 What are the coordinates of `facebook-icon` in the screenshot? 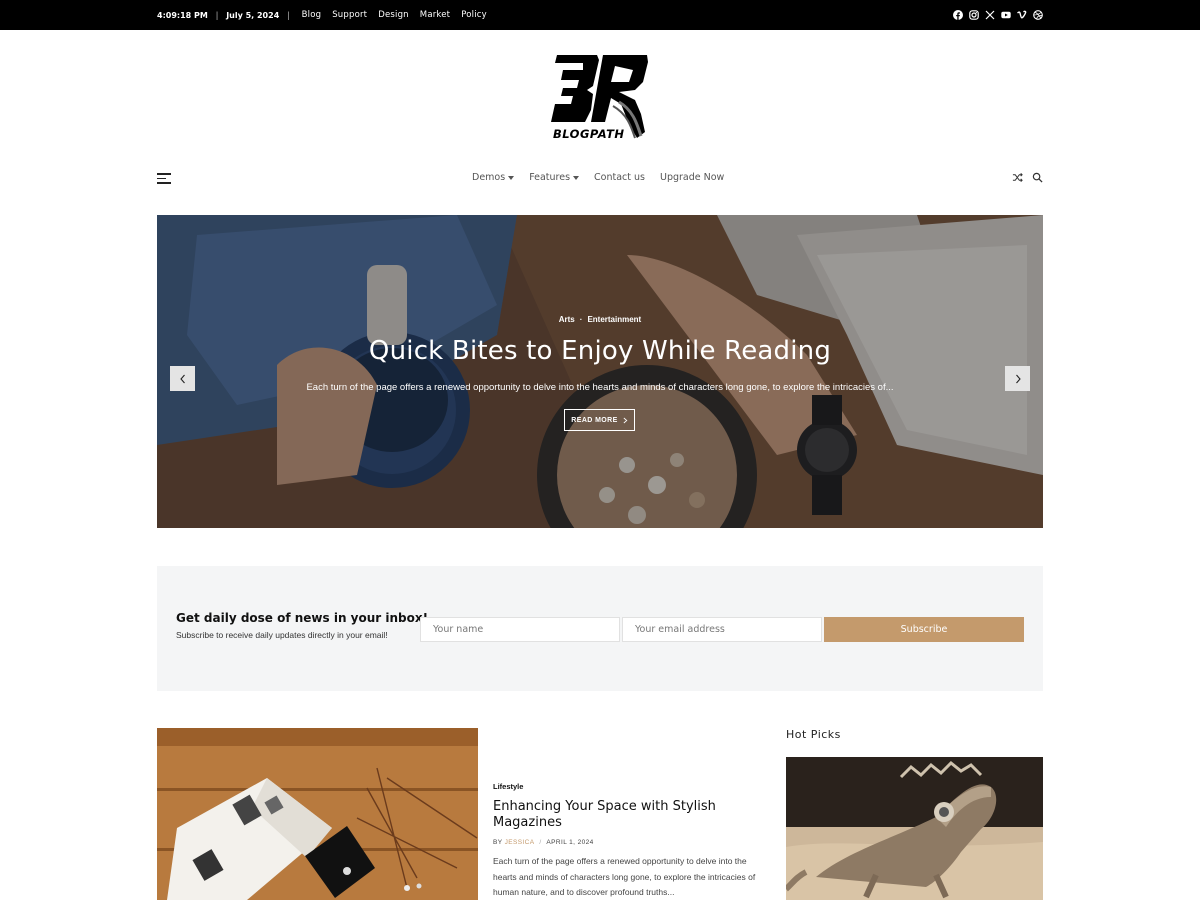 It's located at (958, 15).